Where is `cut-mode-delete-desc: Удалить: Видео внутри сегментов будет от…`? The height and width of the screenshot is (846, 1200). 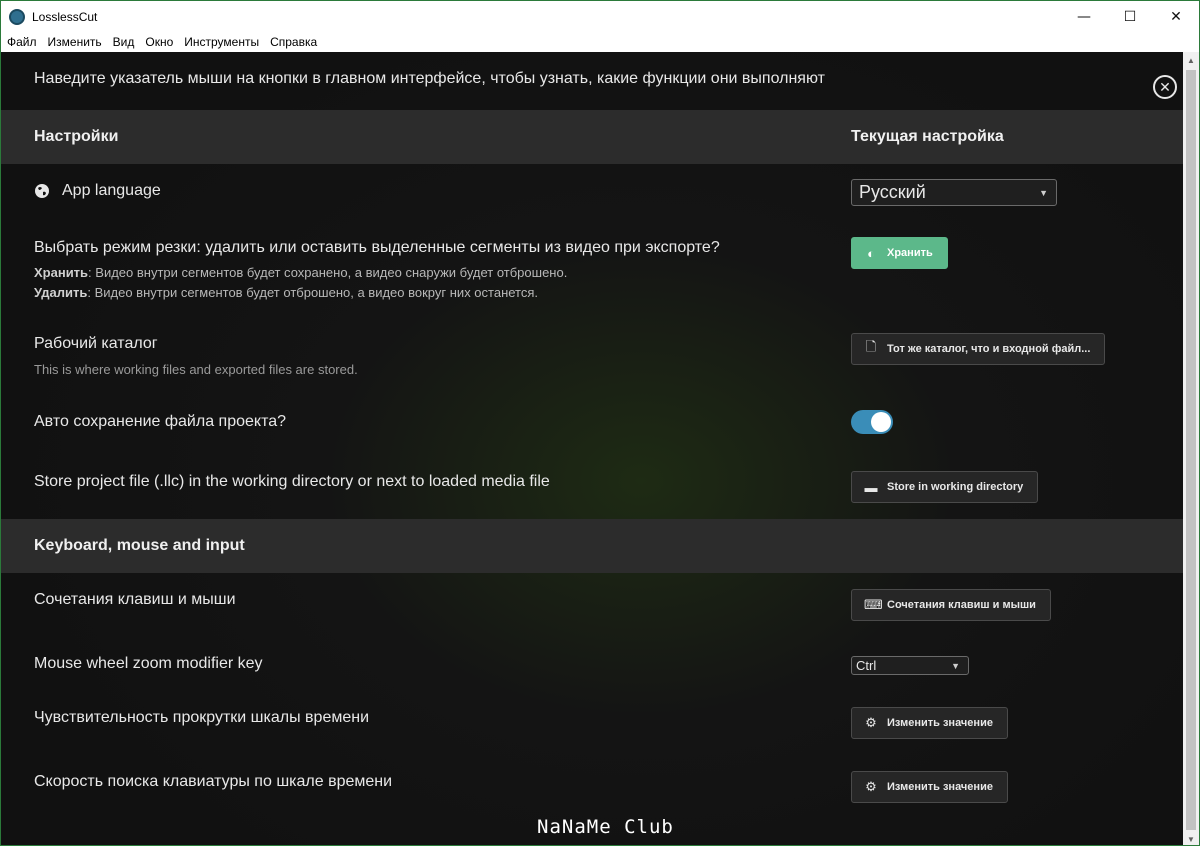
cut-mode-delete-desc: Удалить: Видео внутри сегментов будет от… is located at coordinates (286, 292).